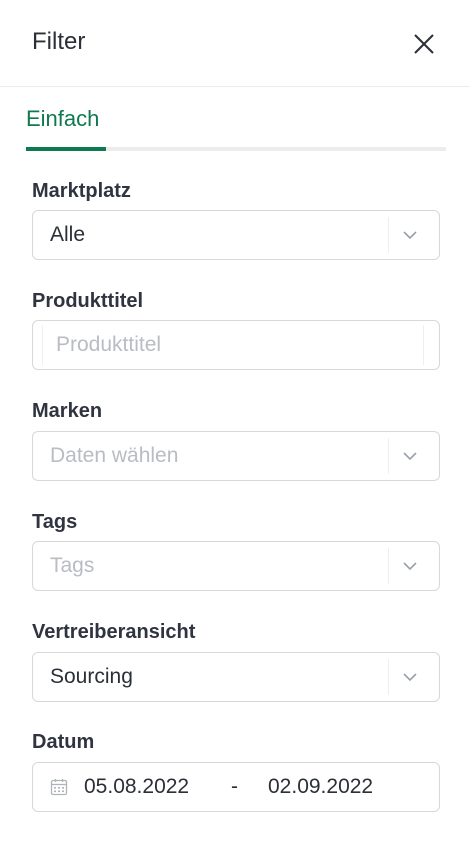 The height and width of the screenshot is (850, 470). What do you see at coordinates (236, 345) in the screenshot?
I see `produkttitel-input: Produkttitel` at bounding box center [236, 345].